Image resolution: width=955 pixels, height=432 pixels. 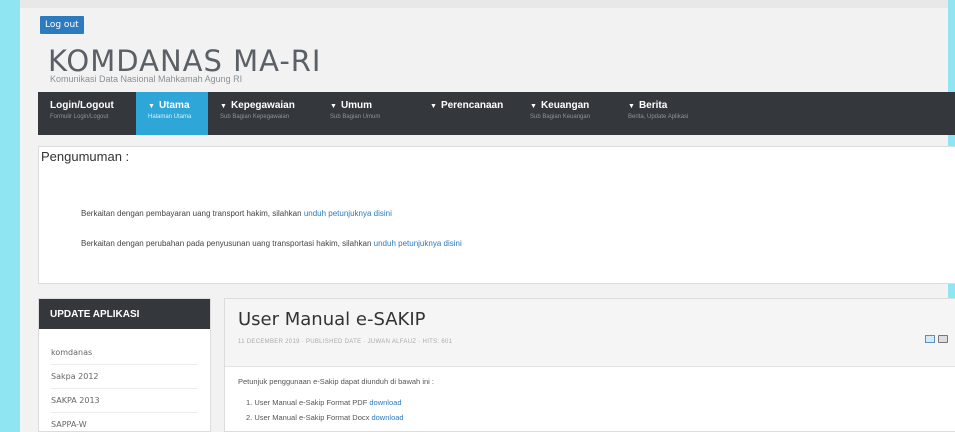 What do you see at coordinates (308, 402) in the screenshot?
I see `list-item-text: 1. User Manual e-Sakip Format PDF` at bounding box center [308, 402].